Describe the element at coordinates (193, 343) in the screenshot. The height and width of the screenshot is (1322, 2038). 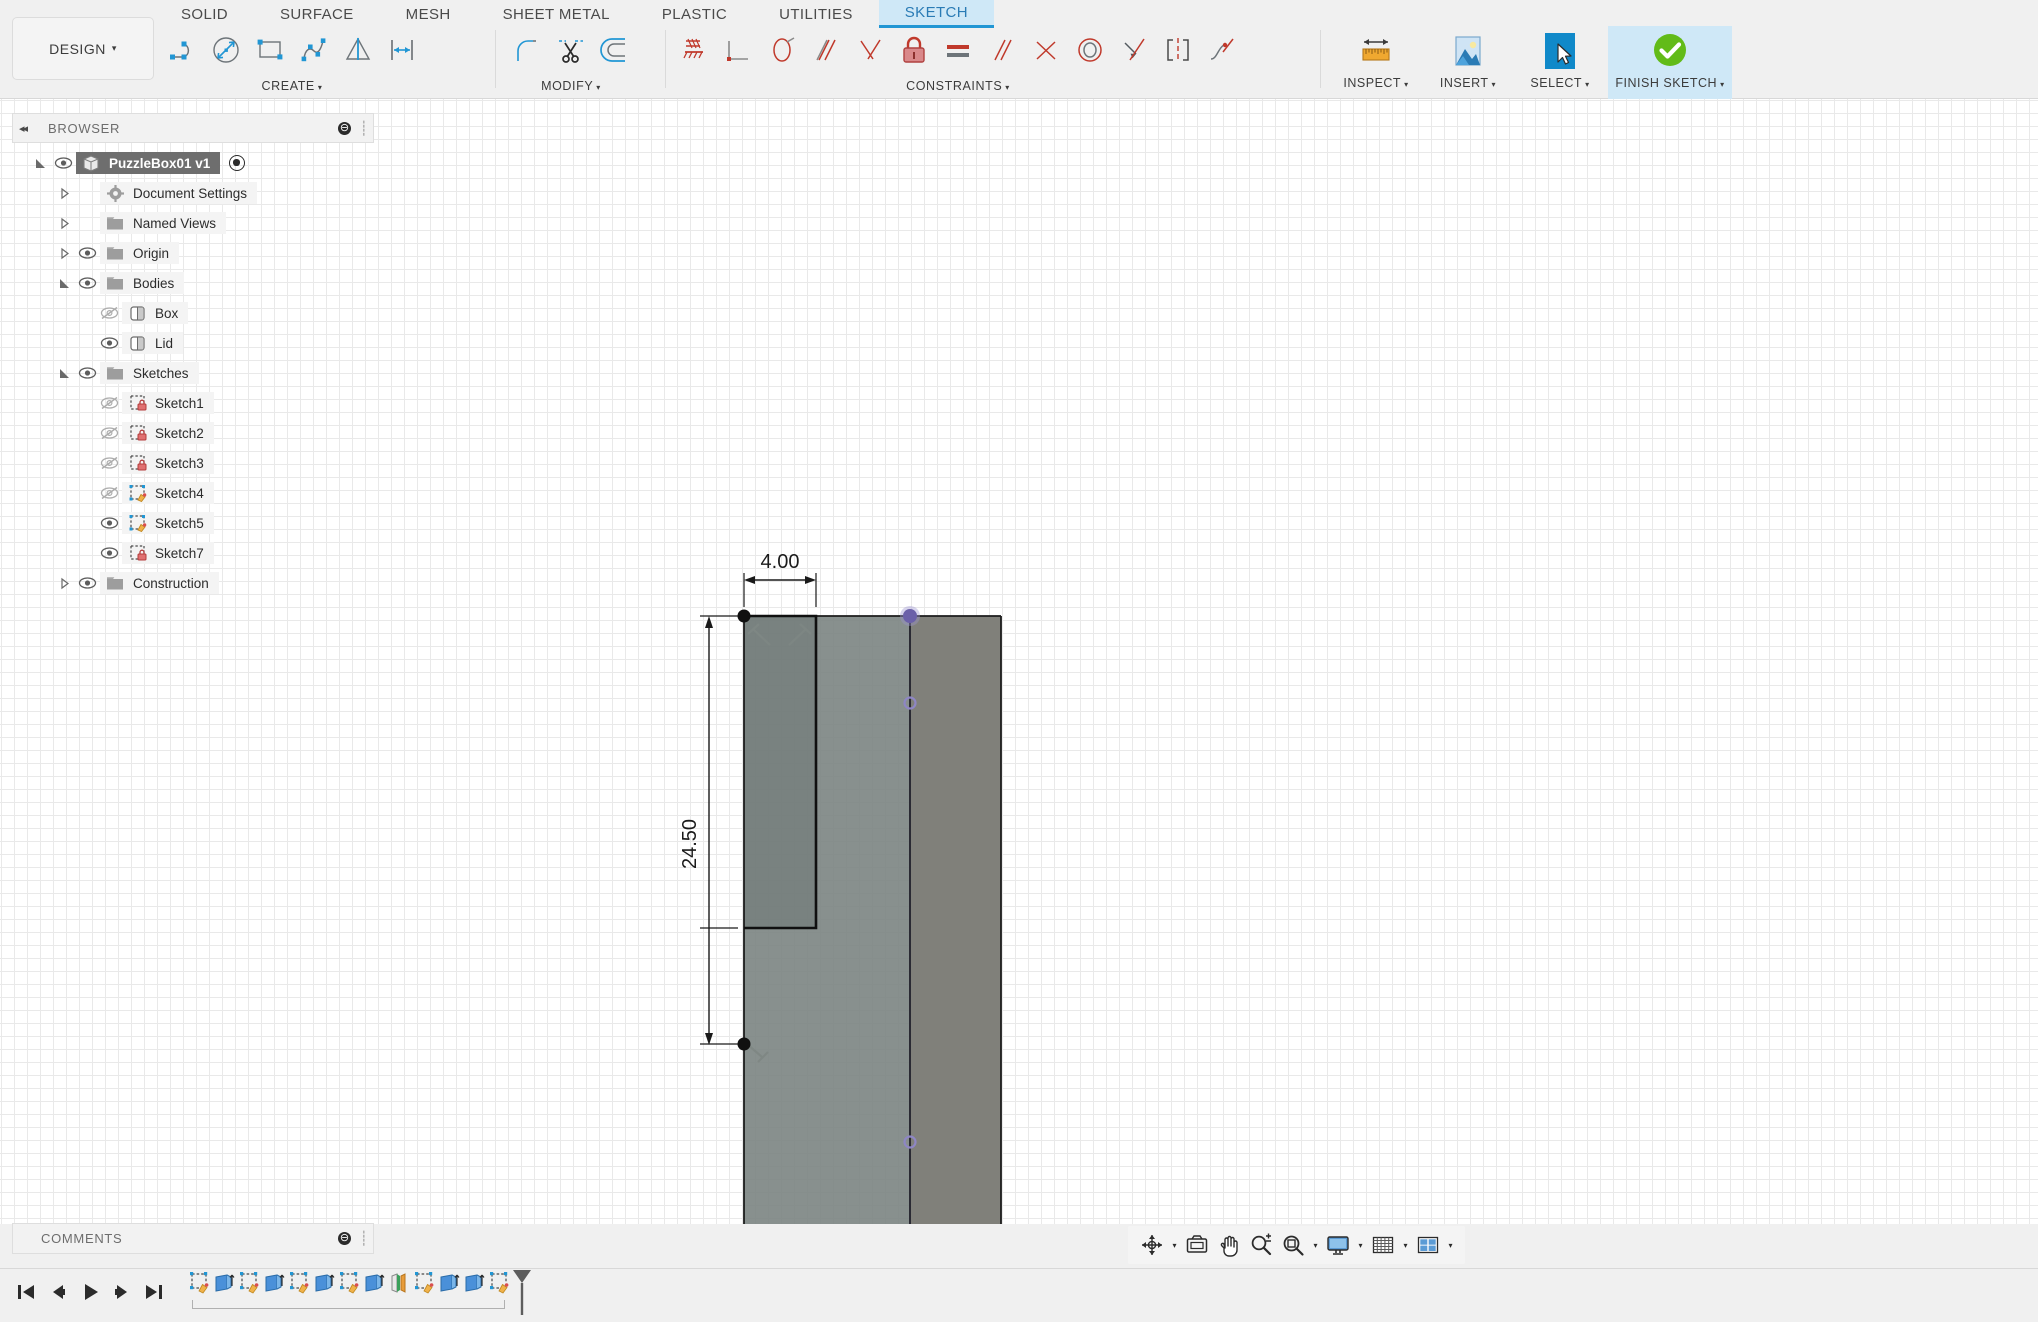
I see `tree-item-lid: Lid` at that location.